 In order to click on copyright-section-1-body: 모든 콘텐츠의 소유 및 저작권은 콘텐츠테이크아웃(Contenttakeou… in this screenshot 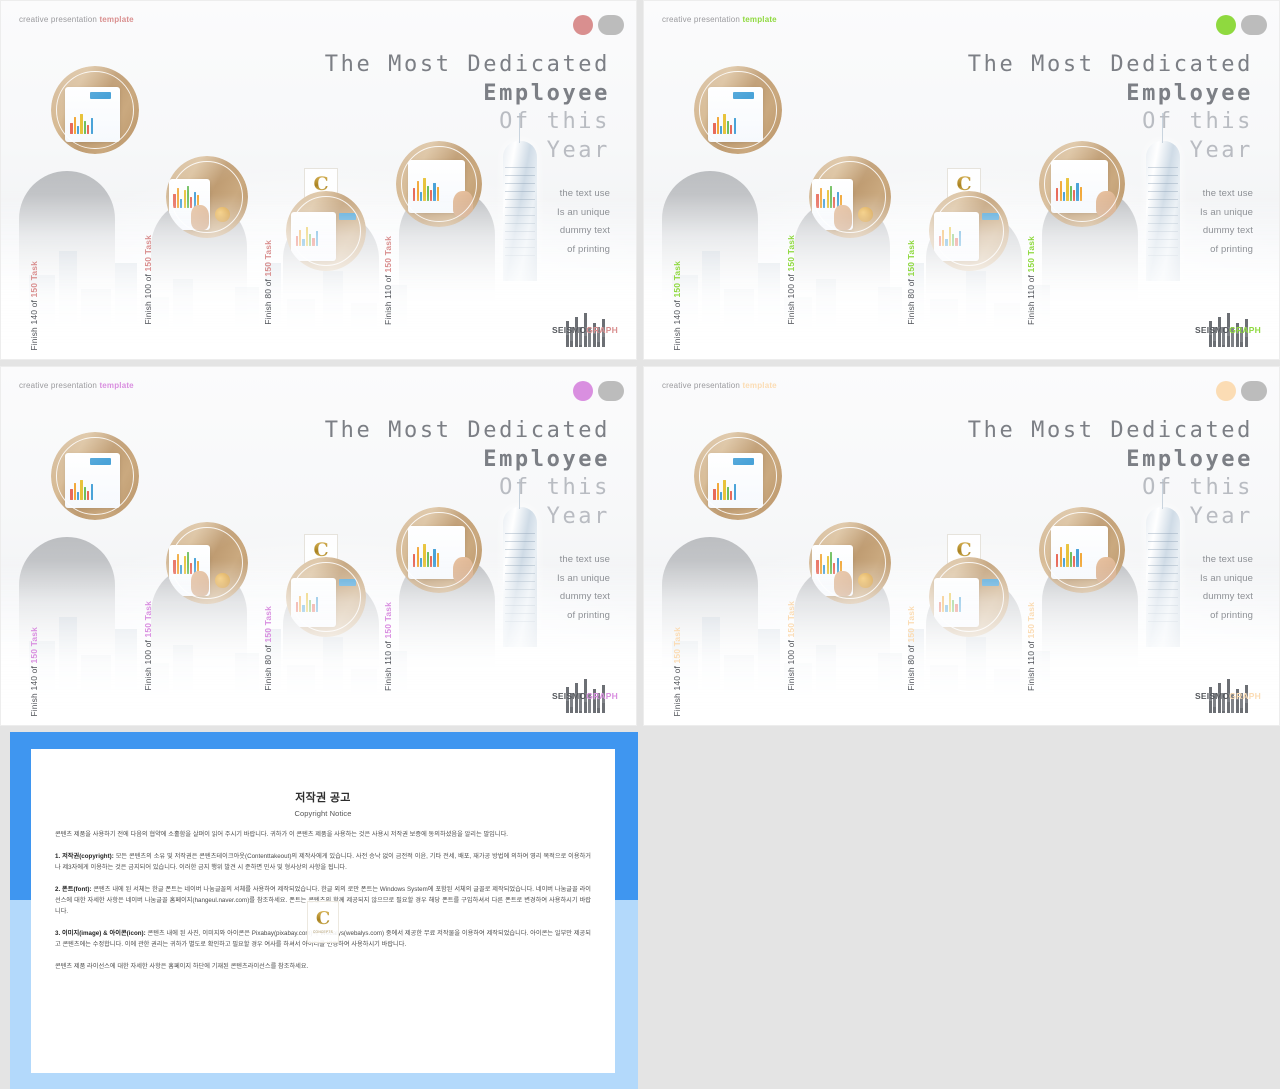, I will do `click(323, 862)`.